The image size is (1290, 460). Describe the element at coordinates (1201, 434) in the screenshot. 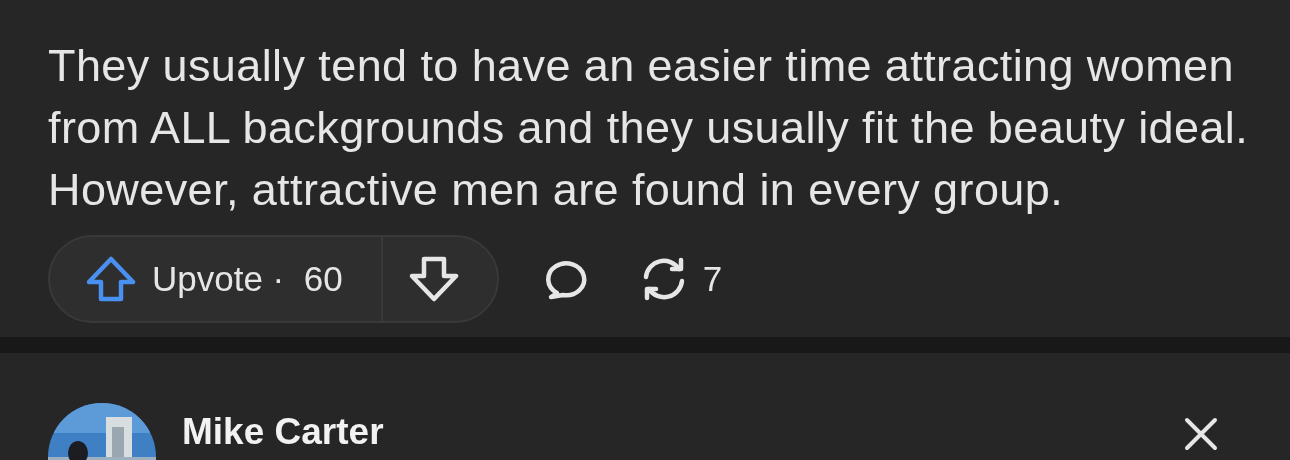

I see `close-icon` at that location.